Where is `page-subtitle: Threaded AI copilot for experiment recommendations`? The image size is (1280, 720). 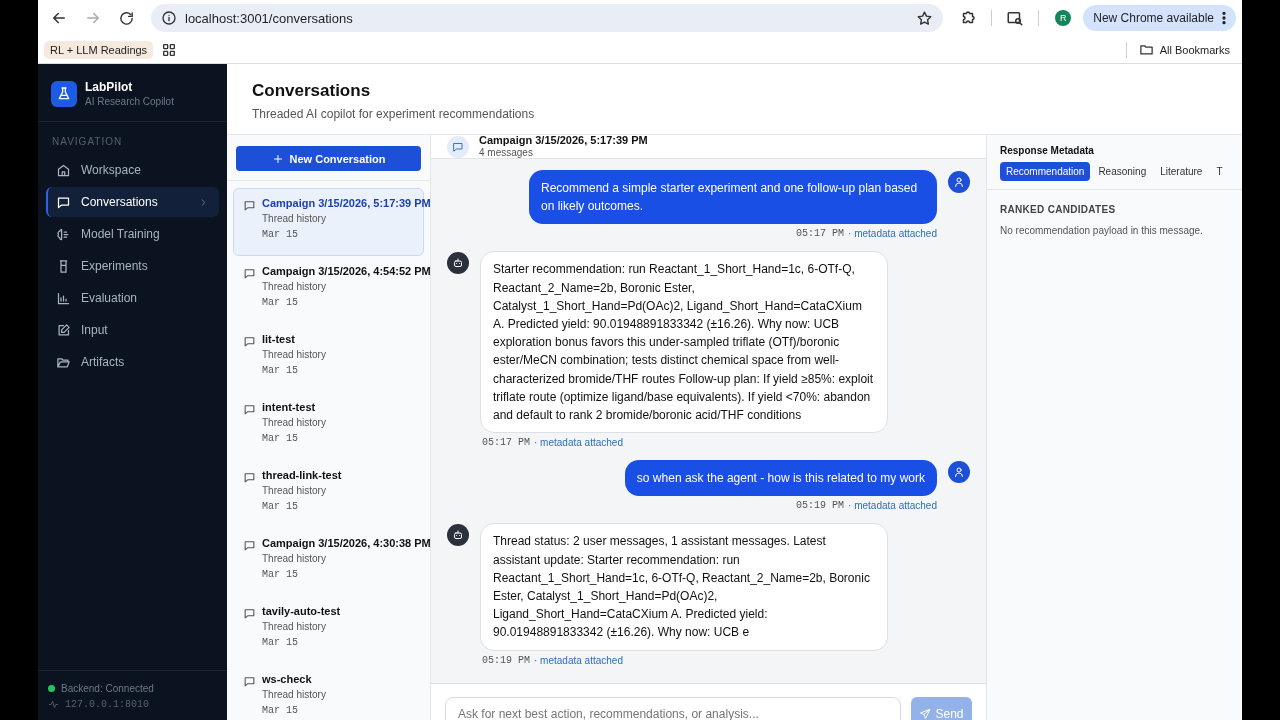
page-subtitle: Threaded AI copilot for experiment recommendations is located at coordinates (394, 114).